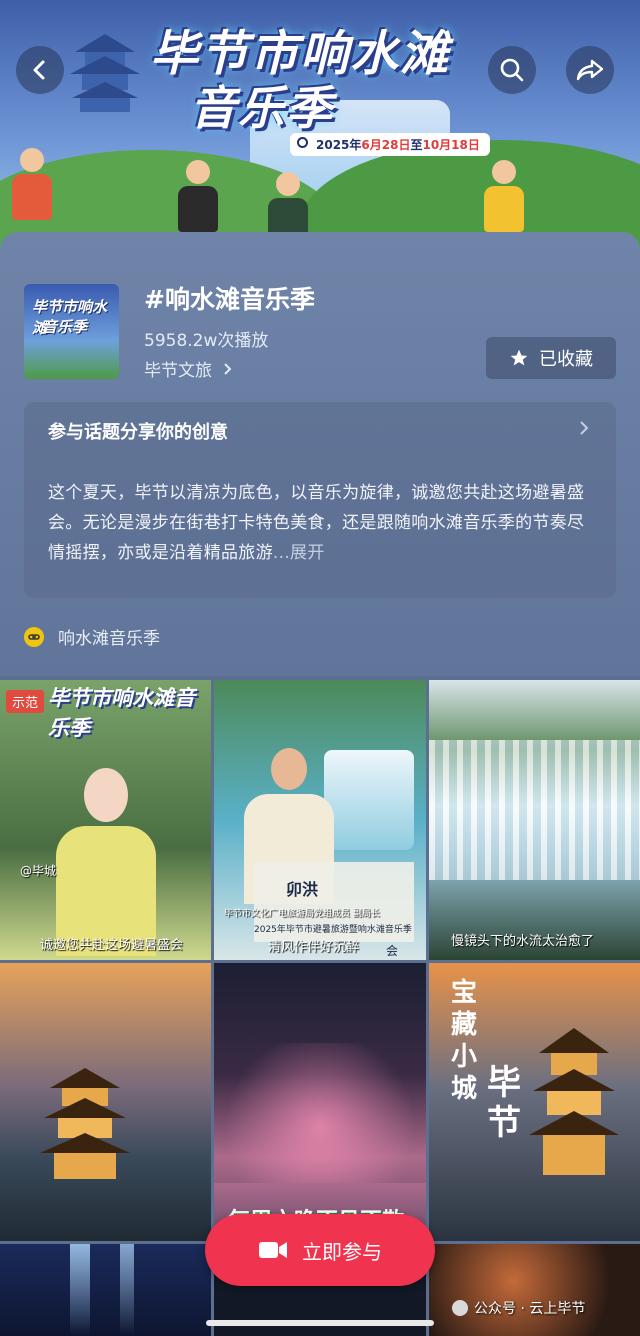  Describe the element at coordinates (262, 108) in the screenshot. I see `banner-title-line2: 音乐季` at that location.